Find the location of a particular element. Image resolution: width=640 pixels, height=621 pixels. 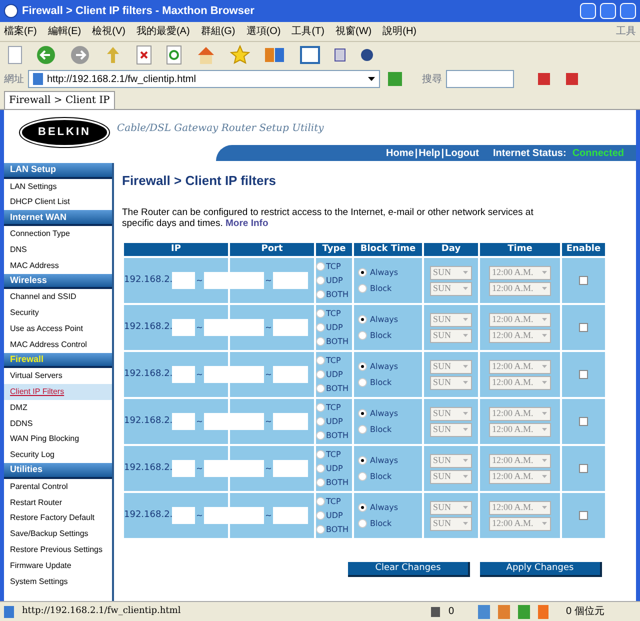

sidebar-item: Save/Backup Settings is located at coordinates (58, 534).